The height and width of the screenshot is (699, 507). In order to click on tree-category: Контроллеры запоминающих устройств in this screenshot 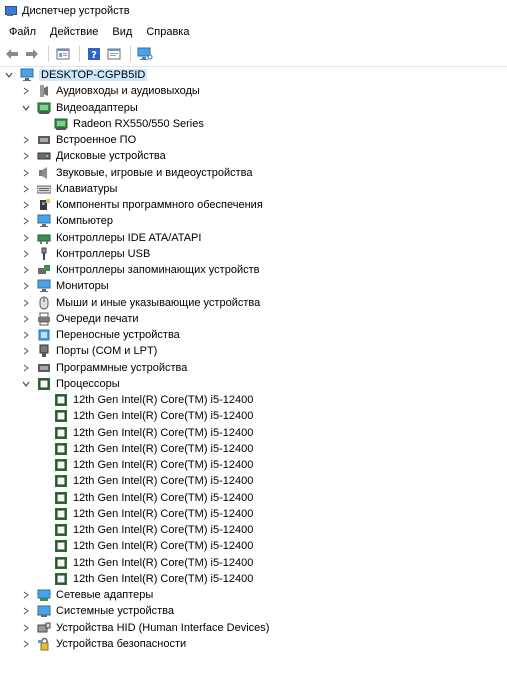, I will do `click(140, 270)`.